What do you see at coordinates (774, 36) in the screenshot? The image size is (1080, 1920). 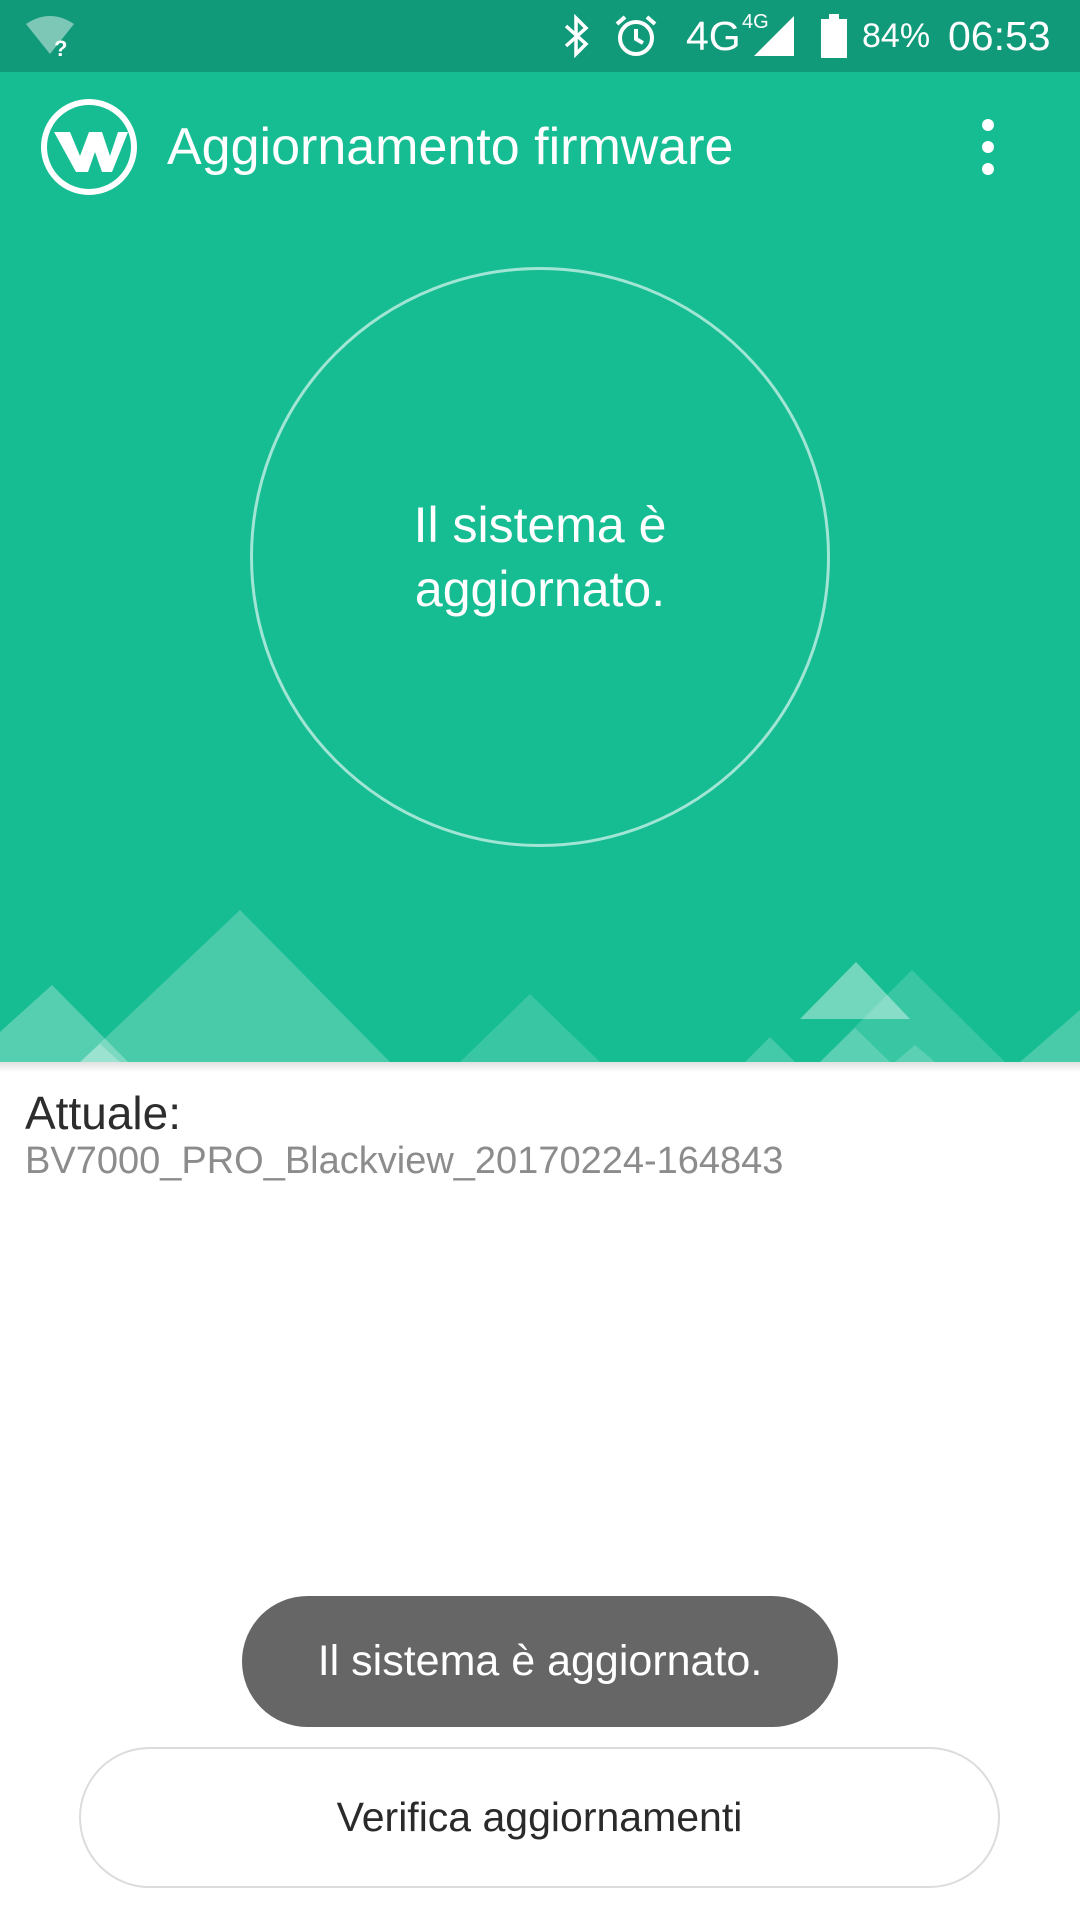 I see `signal-icon` at bounding box center [774, 36].